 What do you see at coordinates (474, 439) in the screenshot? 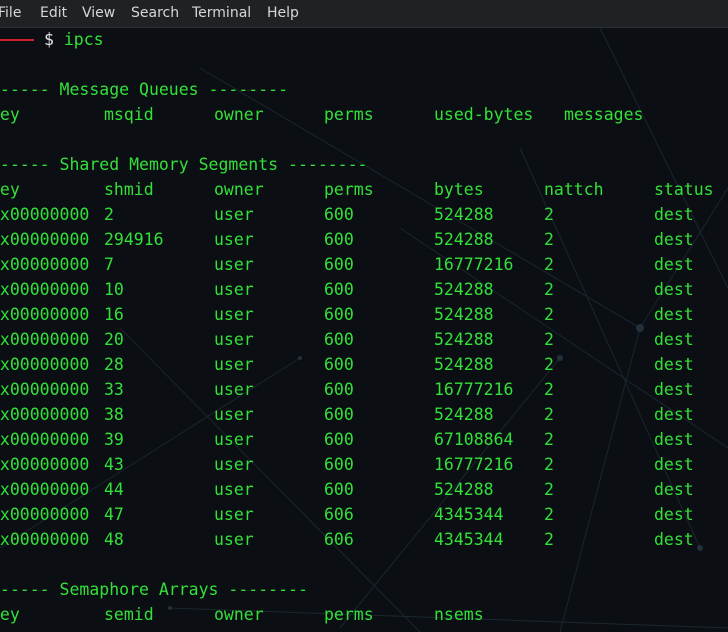
I see `table-cell: 67108864` at bounding box center [474, 439].